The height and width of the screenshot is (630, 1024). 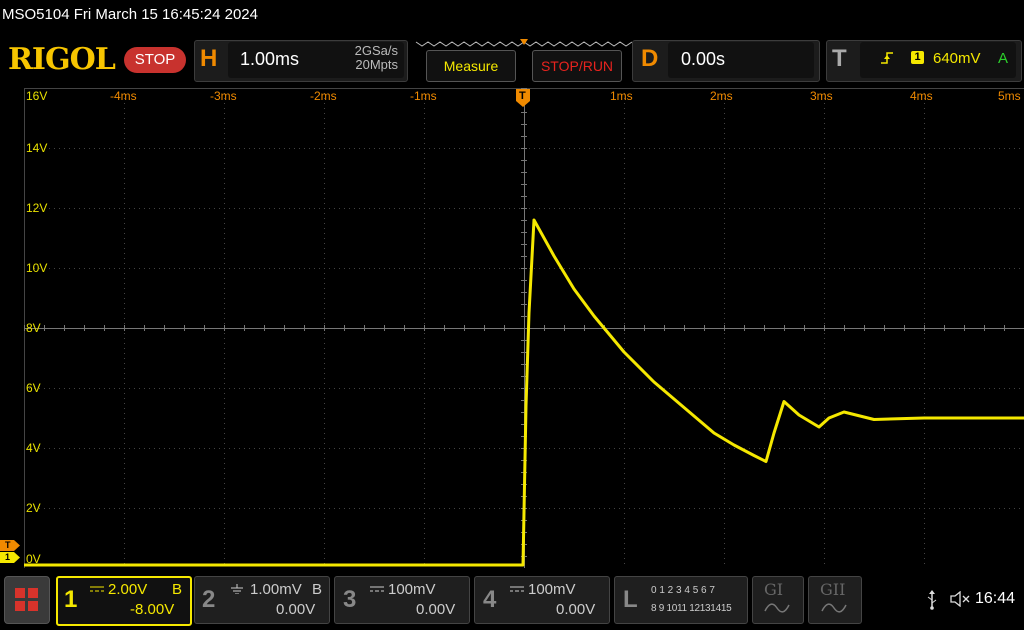 I want to click on y-tick-label: 0V, so click(x=33, y=559).